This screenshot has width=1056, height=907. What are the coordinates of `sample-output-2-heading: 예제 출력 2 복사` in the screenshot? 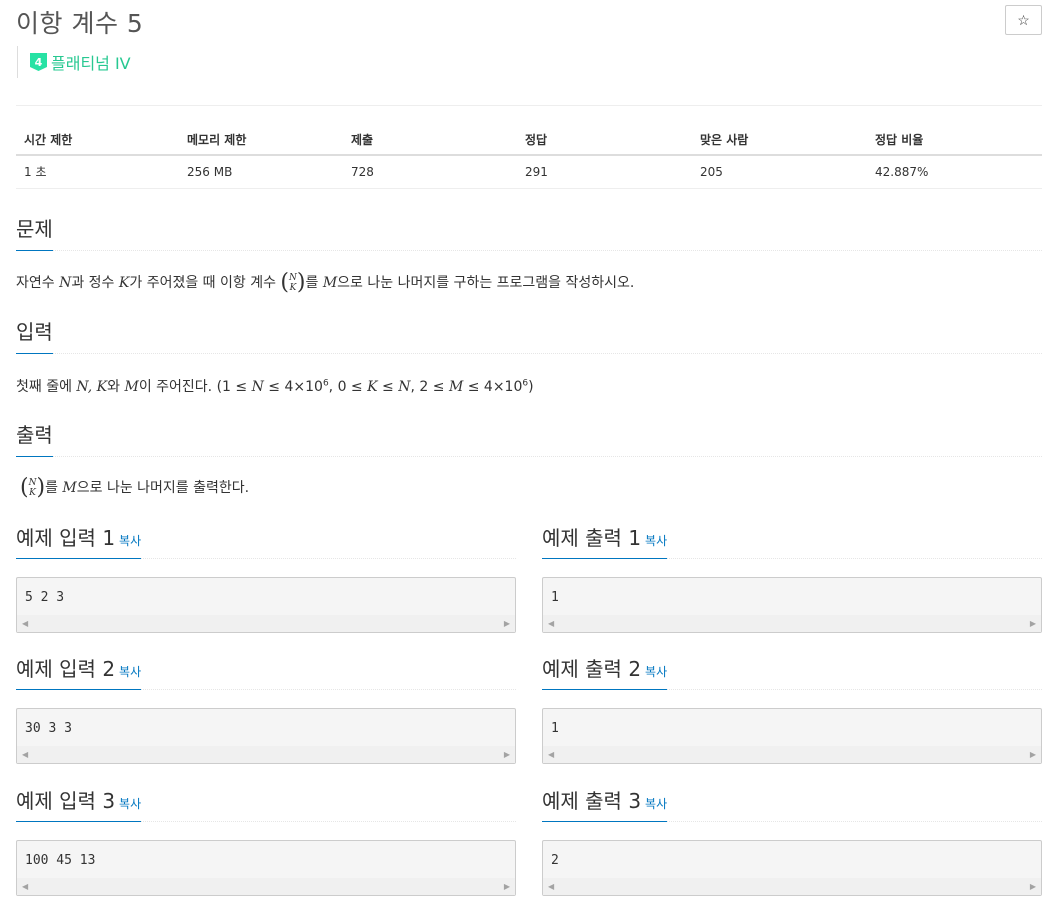 It's located at (605, 671).